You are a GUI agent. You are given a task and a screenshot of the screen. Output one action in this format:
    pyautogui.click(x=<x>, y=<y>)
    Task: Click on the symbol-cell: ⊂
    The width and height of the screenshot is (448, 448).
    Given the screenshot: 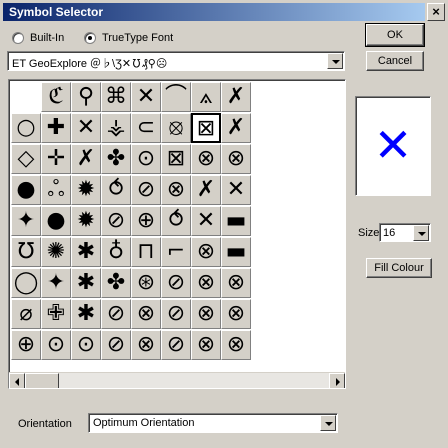 What is the action you would take?
    pyautogui.click(x=146, y=128)
    